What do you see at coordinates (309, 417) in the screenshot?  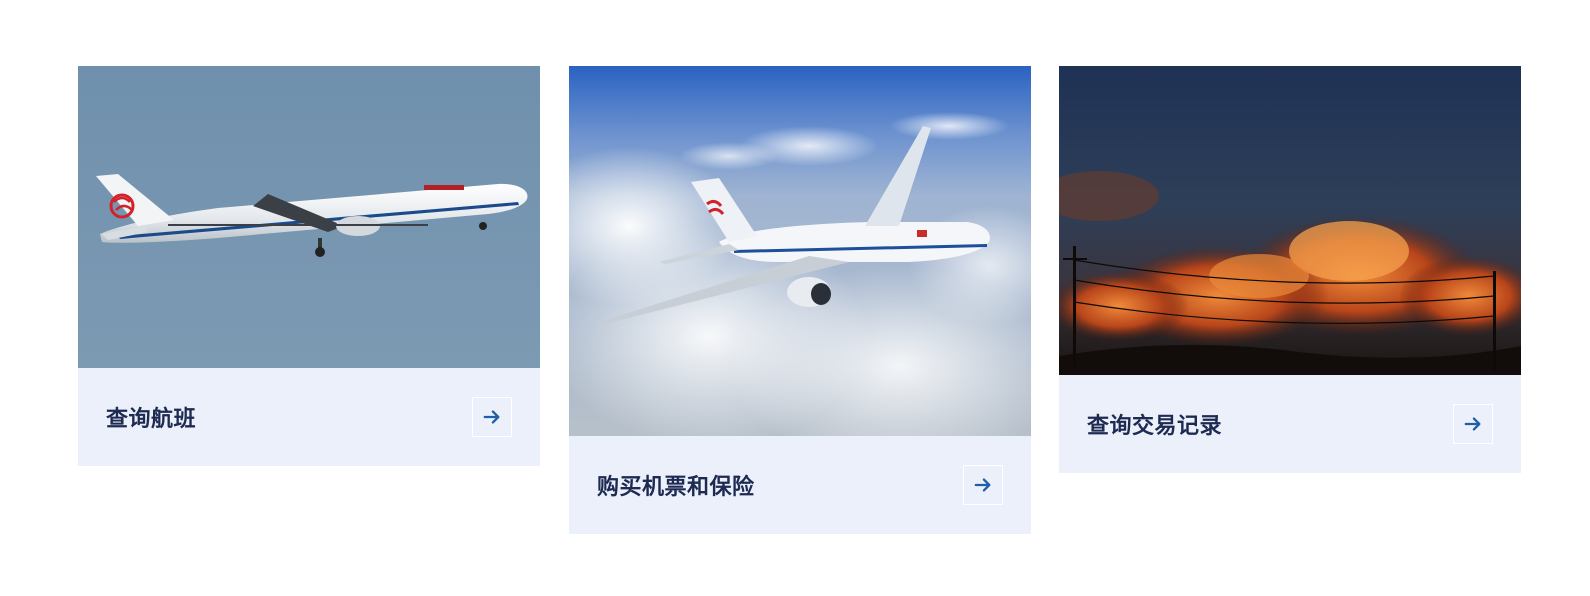 I see `card-footer: 查询航班` at bounding box center [309, 417].